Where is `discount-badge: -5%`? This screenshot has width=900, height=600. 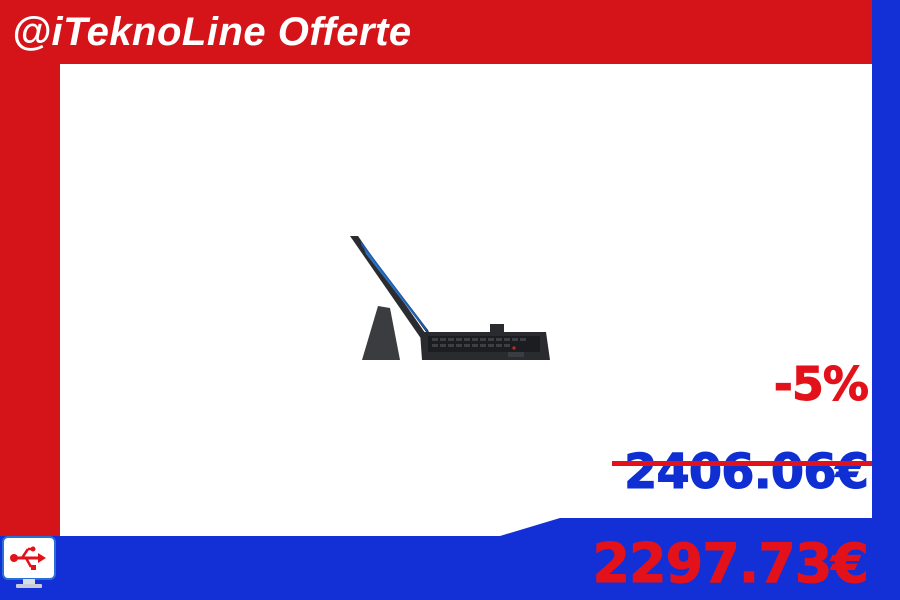
discount-badge: -5% is located at coordinates (821, 384).